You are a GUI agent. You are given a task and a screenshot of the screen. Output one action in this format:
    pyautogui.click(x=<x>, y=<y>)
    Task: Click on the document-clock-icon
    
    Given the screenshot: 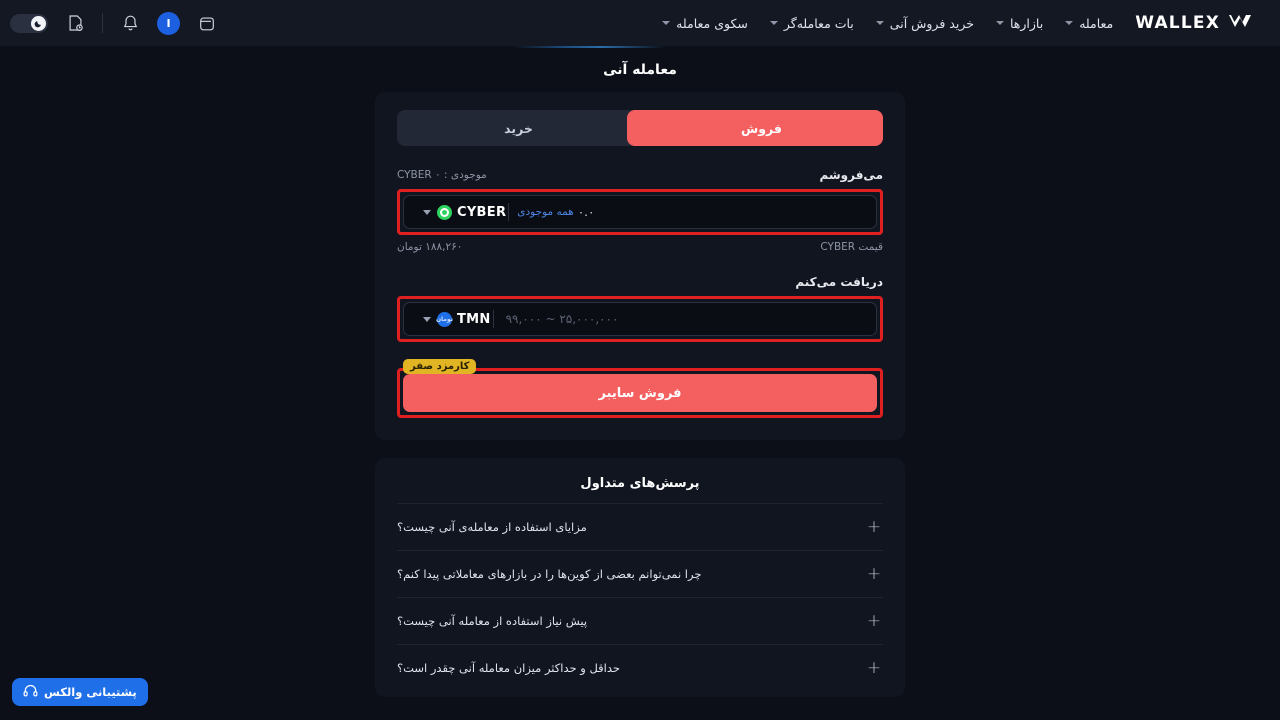 What is the action you would take?
    pyautogui.click(x=75, y=23)
    